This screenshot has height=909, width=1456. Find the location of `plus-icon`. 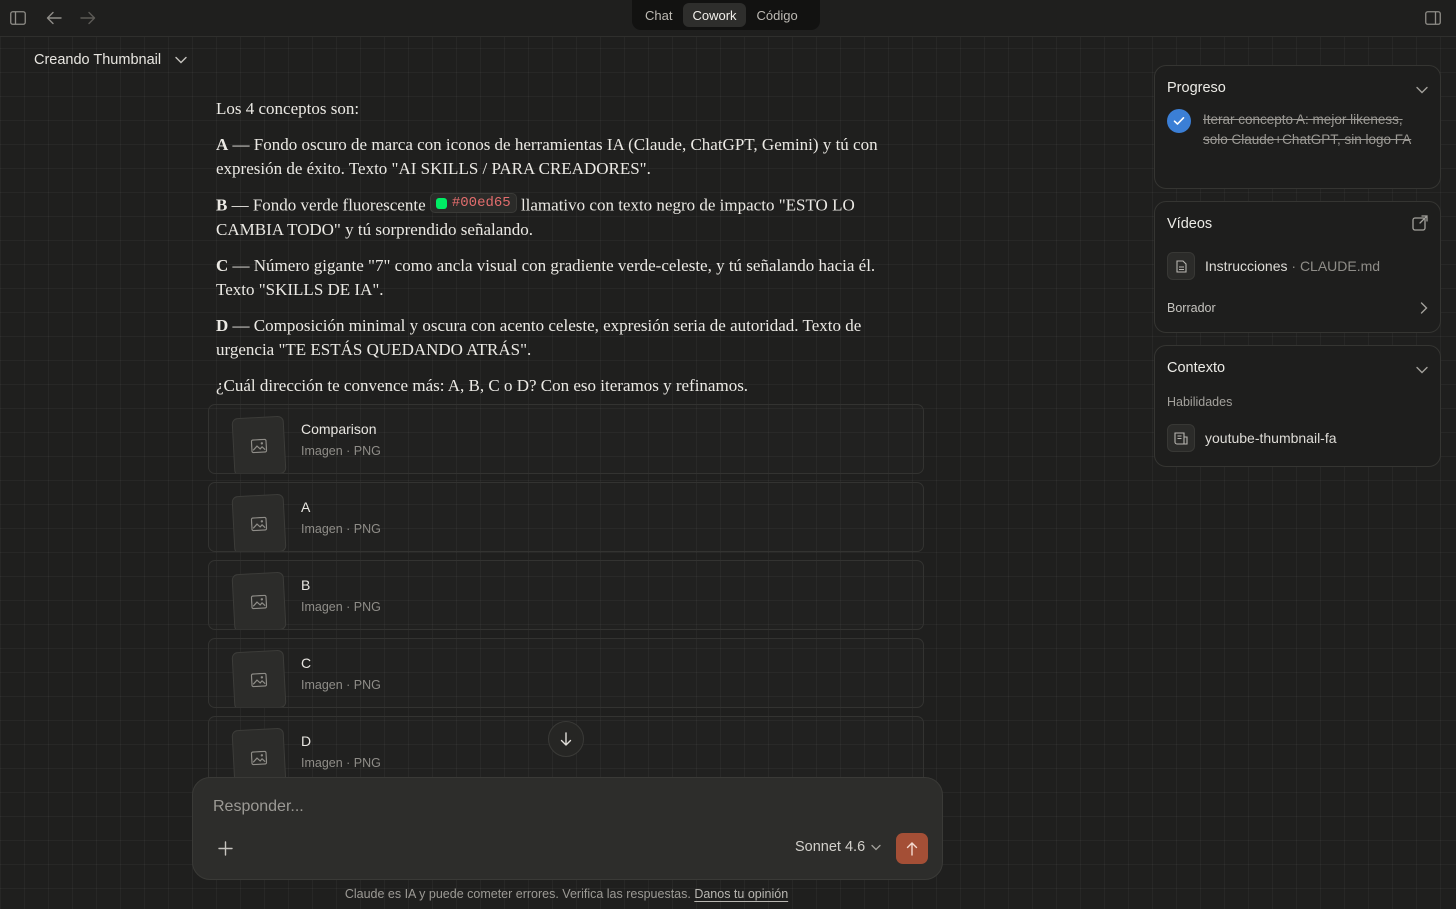

plus-icon is located at coordinates (225, 848).